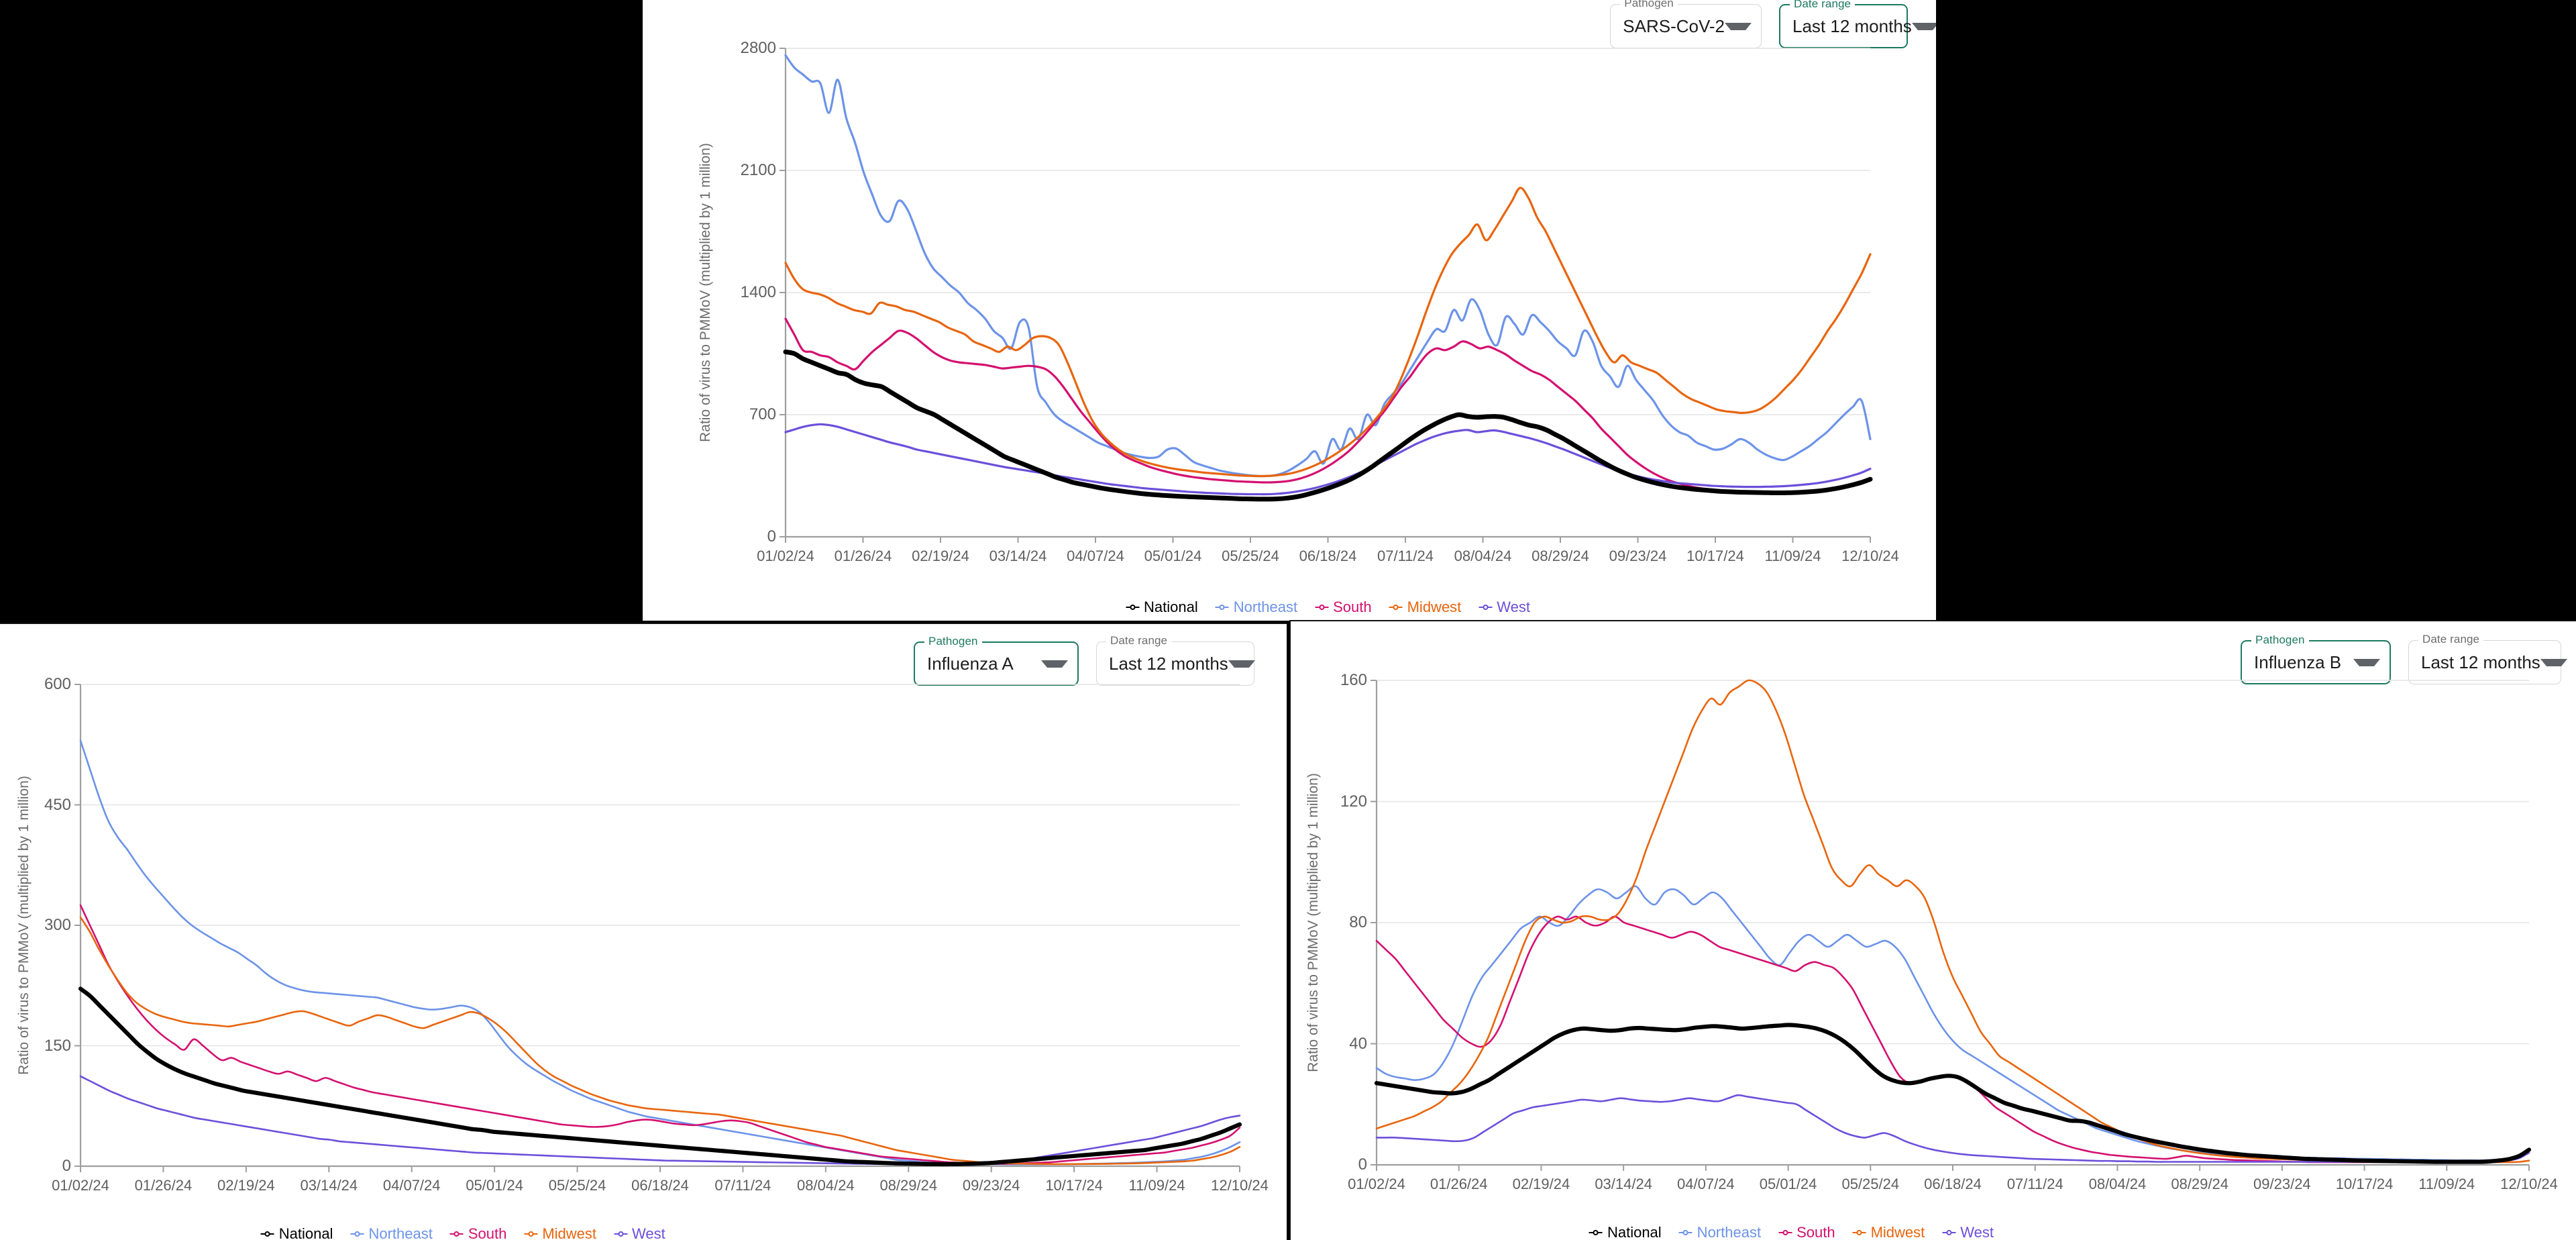 The width and height of the screenshot is (2576, 1240). Describe the element at coordinates (660, 1120) in the screenshot. I see `series-line-west` at that location.